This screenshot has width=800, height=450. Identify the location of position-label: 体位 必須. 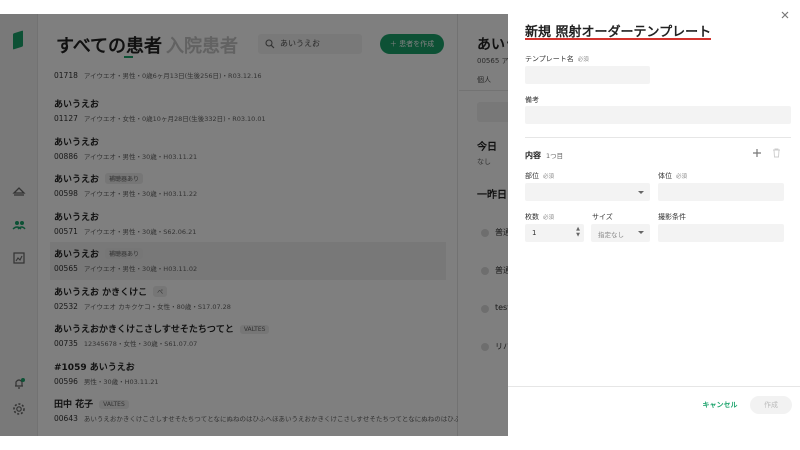
(673, 176).